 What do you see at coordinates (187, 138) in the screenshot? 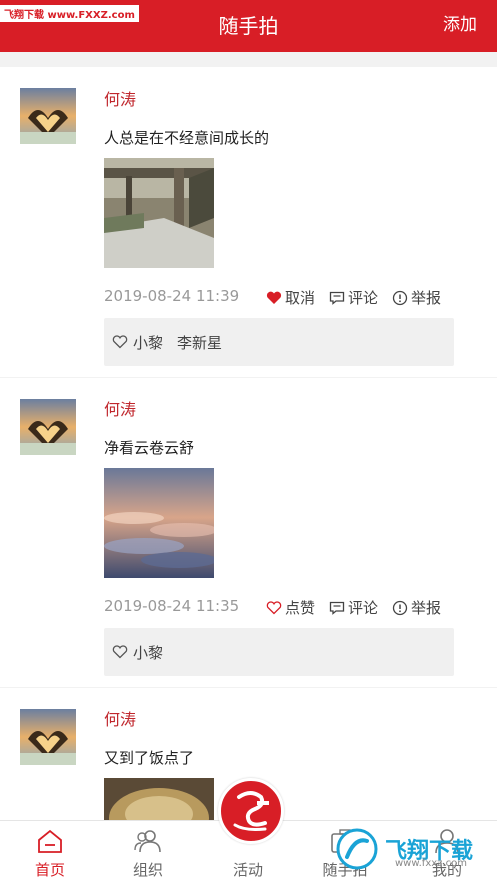
I see `post-text: 人总是在不经意间成长的` at bounding box center [187, 138].